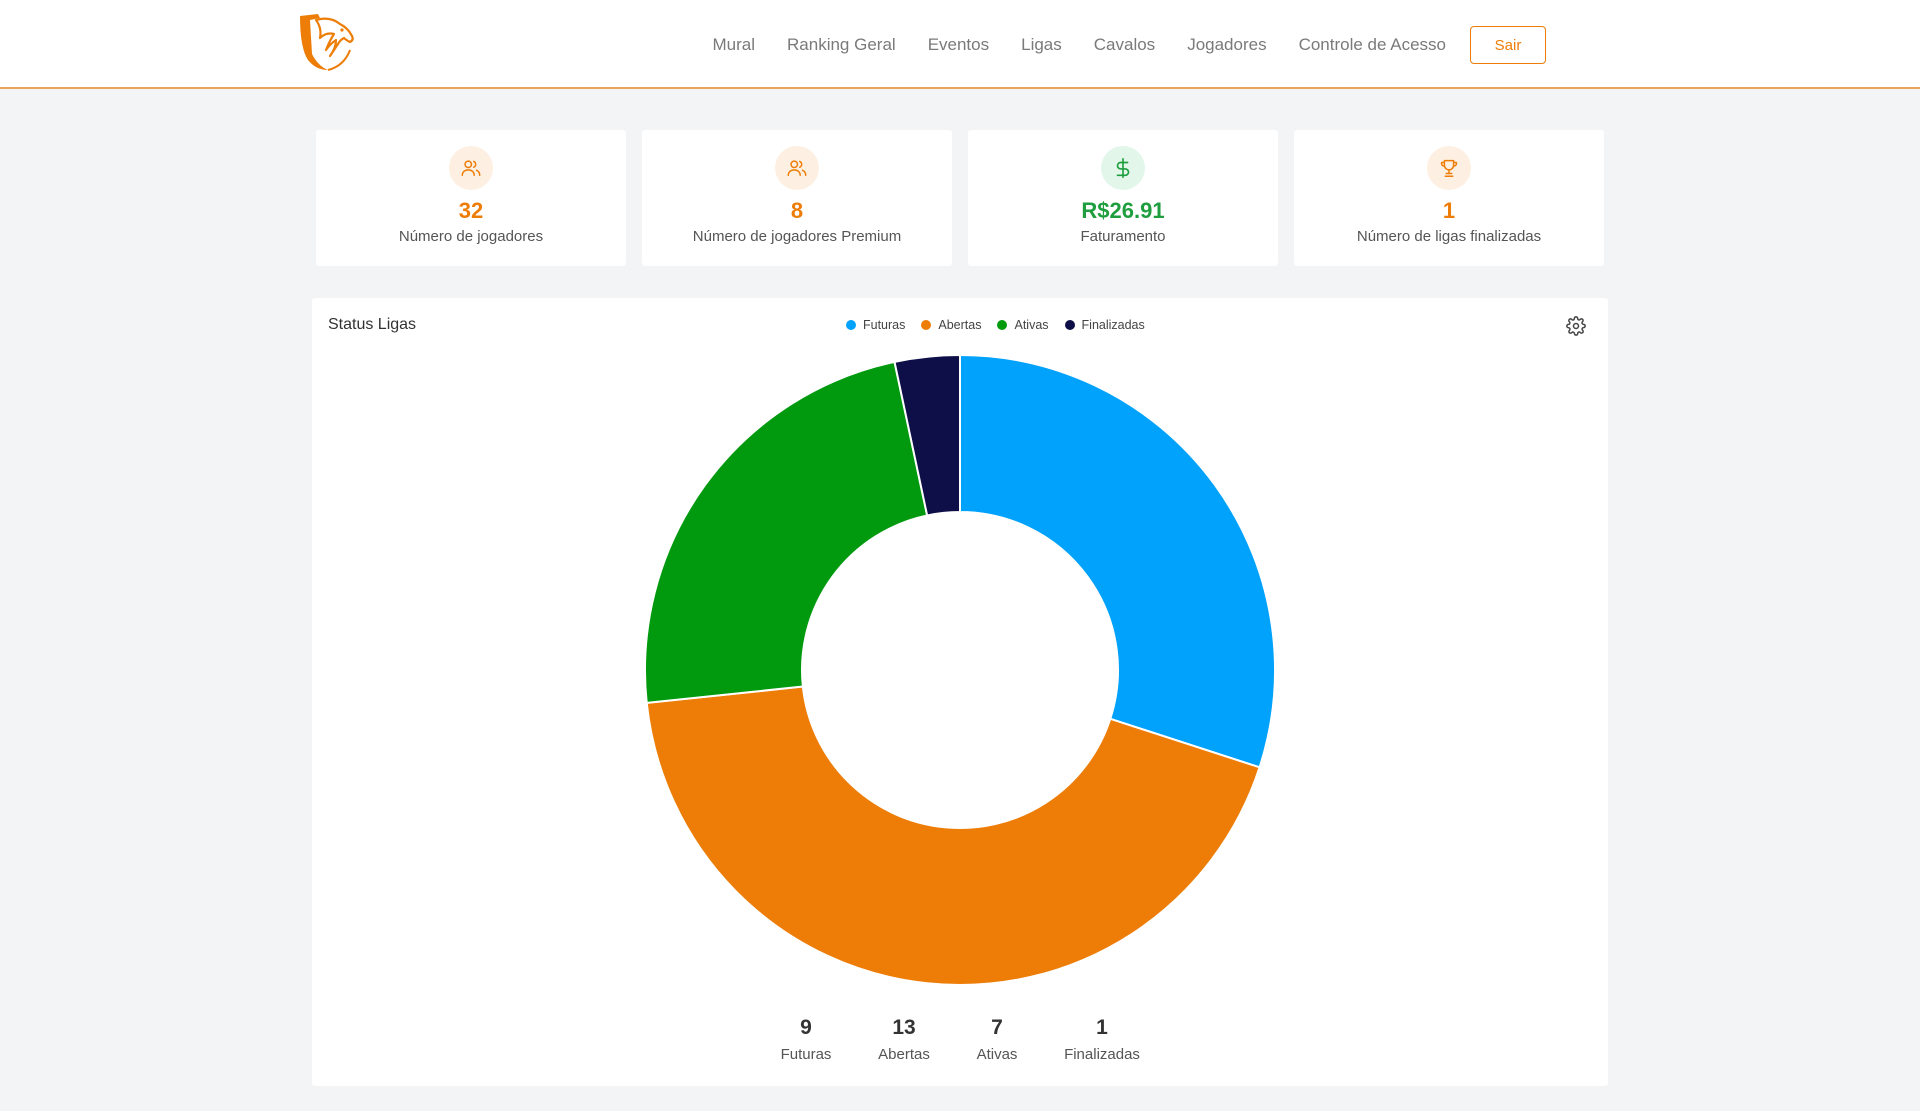  I want to click on trophy-icon, so click(1449, 168).